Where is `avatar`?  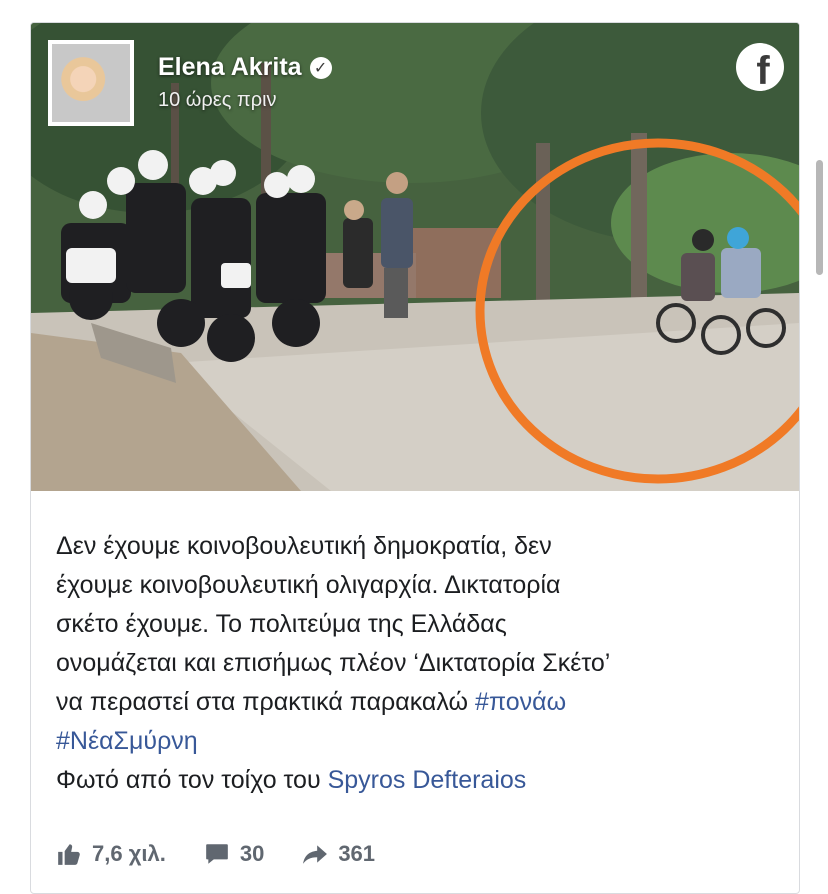 avatar is located at coordinates (91, 83).